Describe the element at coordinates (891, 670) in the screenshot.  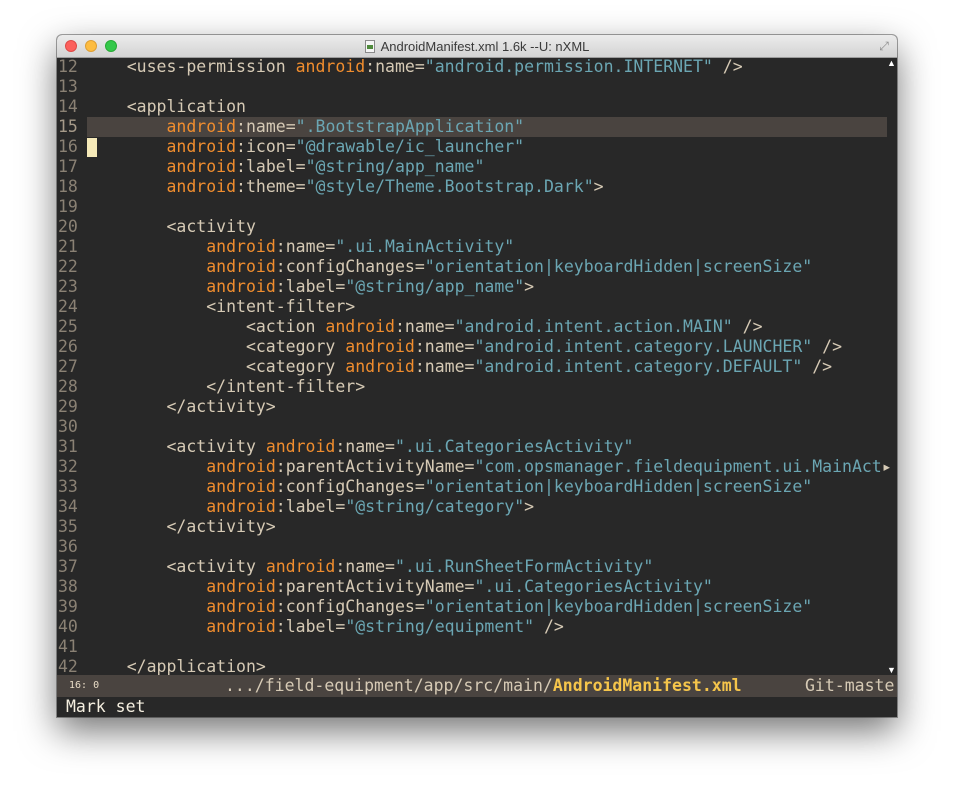
I see `scroll-down-arrow-icon: ▼` at that location.